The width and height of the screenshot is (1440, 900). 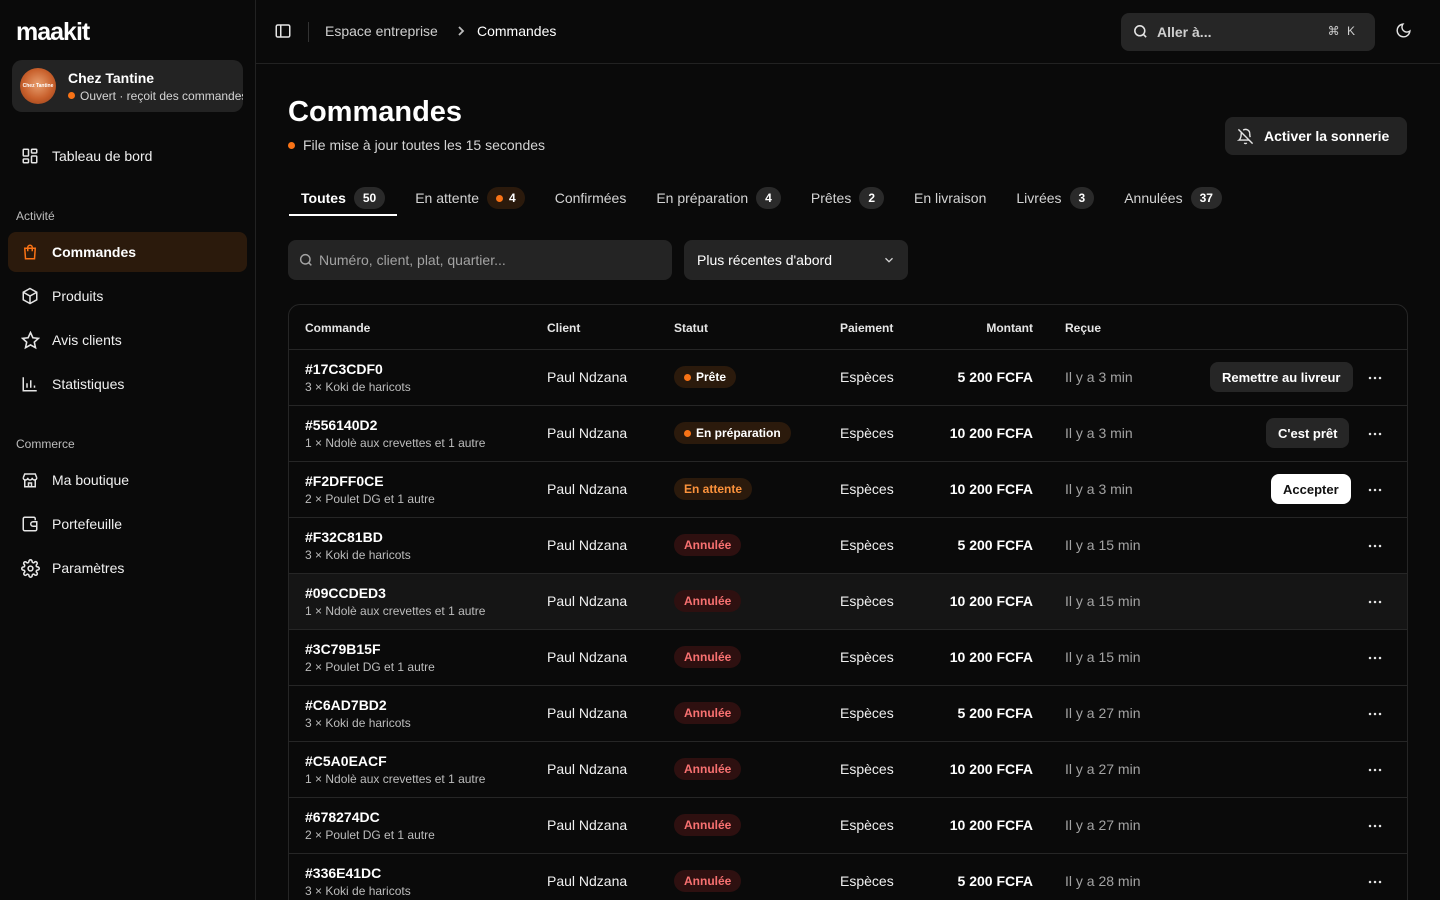 I want to click on order-id: #C5A0EACF, so click(x=346, y=761).